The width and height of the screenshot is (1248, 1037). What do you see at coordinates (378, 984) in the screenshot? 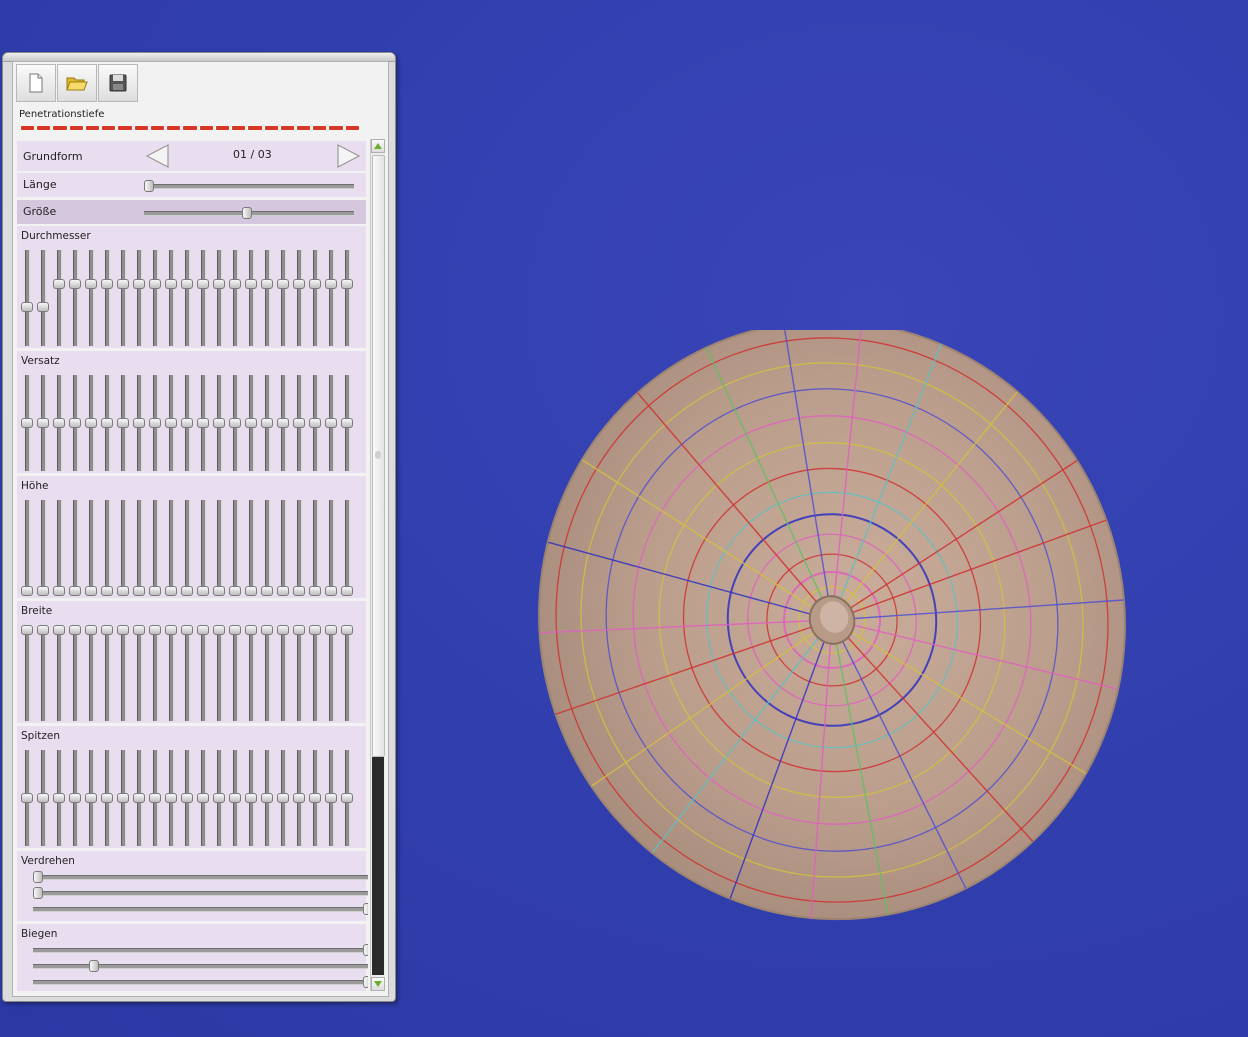
I see `scroll-down-button` at bounding box center [378, 984].